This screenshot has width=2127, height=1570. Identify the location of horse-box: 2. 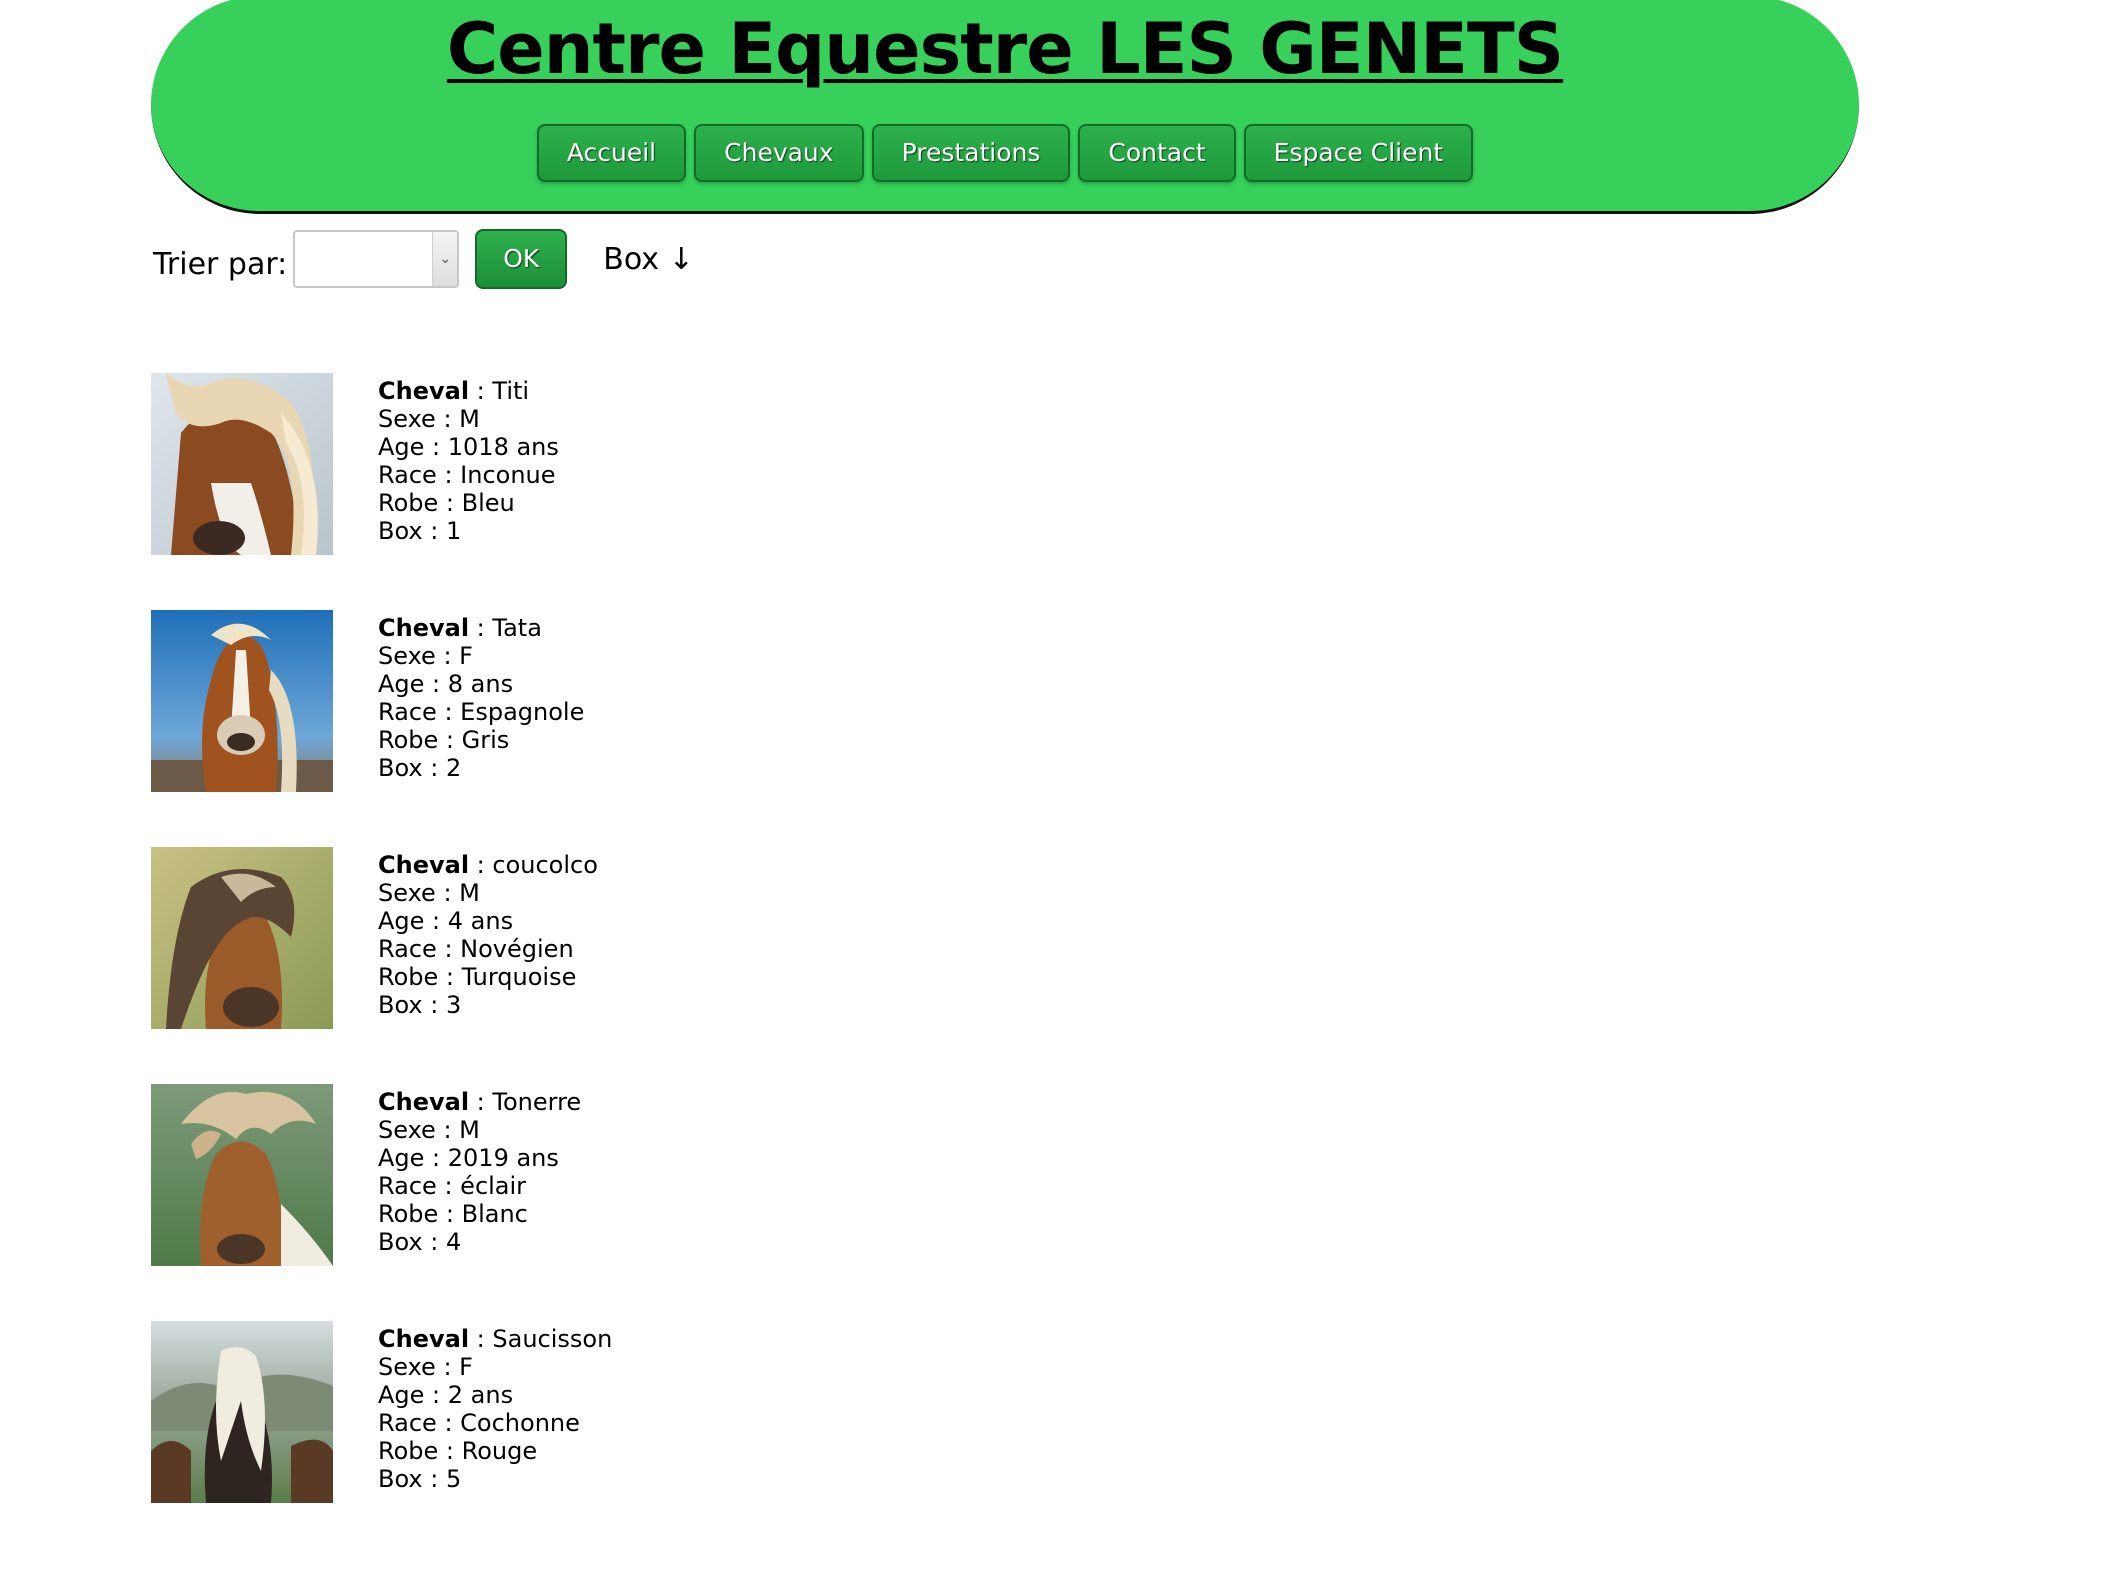
(453, 768).